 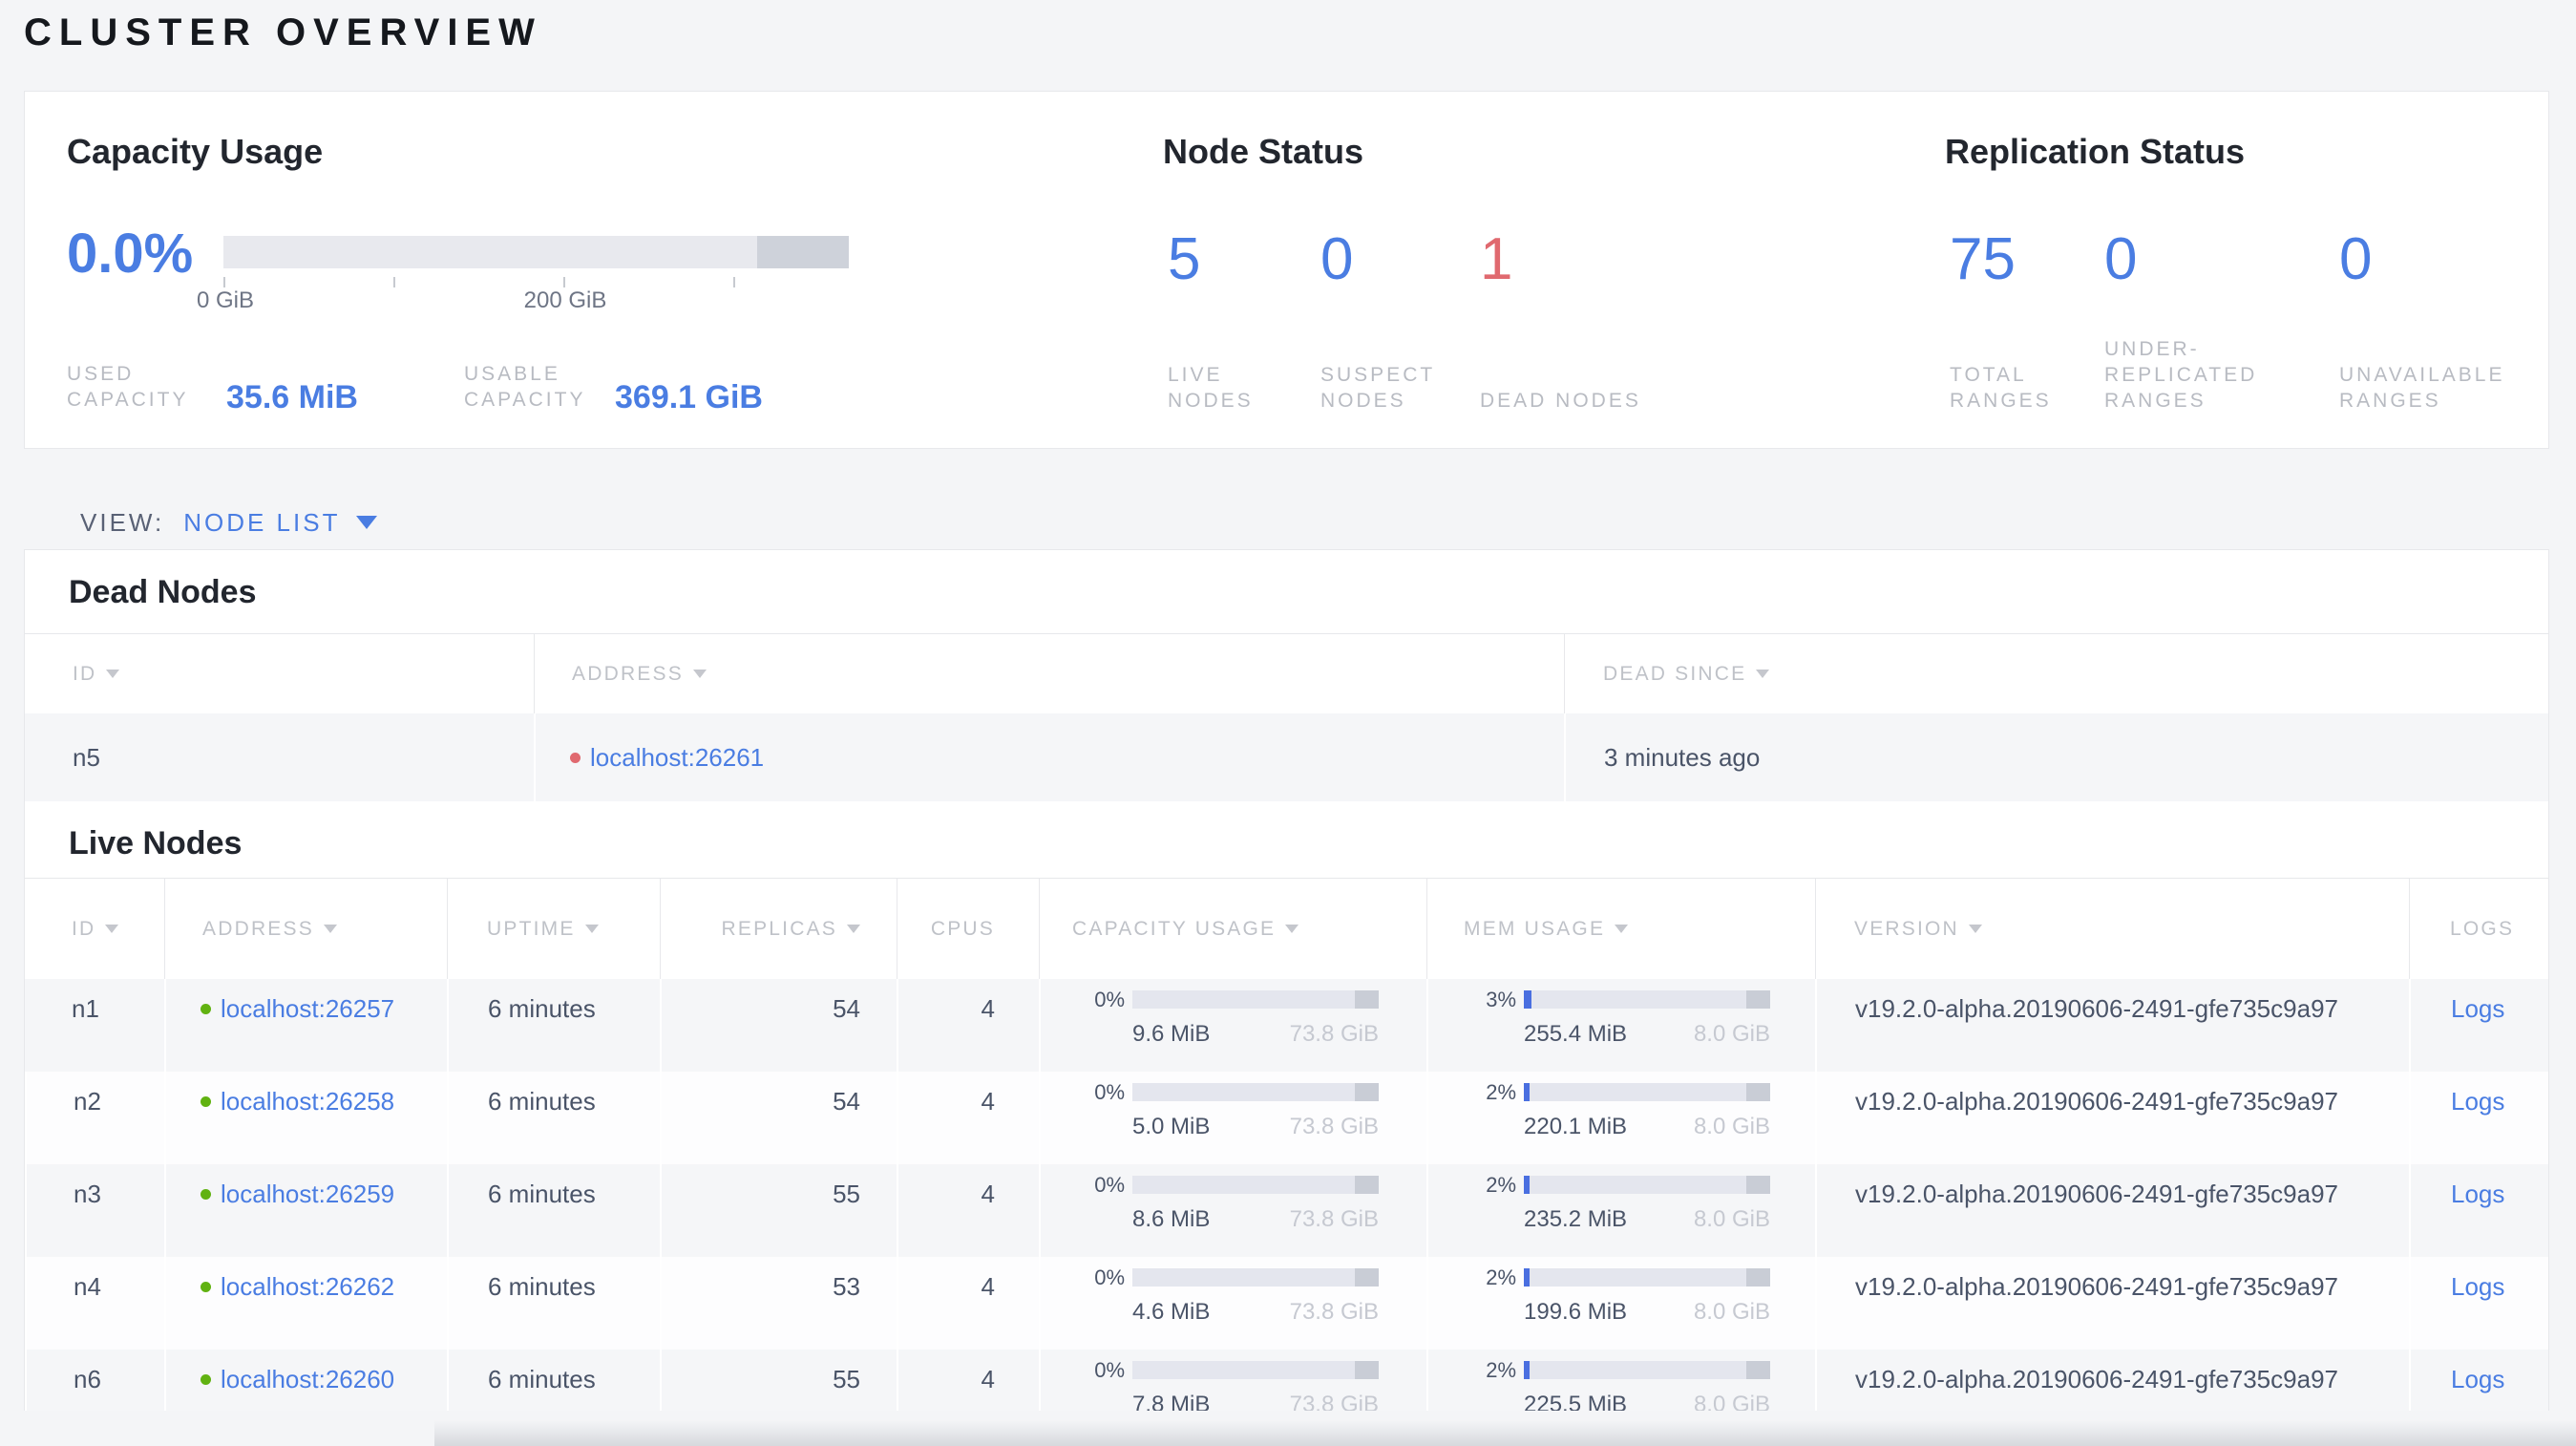 What do you see at coordinates (1232, 1380) in the screenshot?
I see `capacity-usage-cell: 0% 7.8 MiB 73.8 GiB` at bounding box center [1232, 1380].